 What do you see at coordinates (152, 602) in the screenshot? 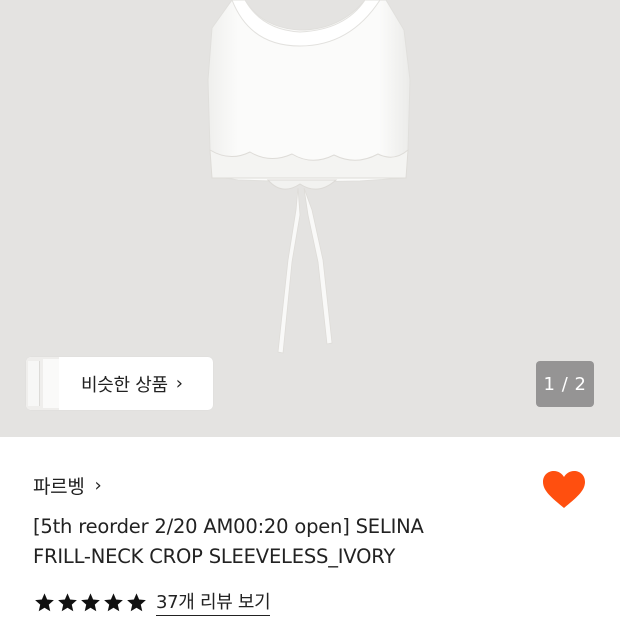
I see `rating-row: 37개 리뷰 보기` at bounding box center [152, 602].